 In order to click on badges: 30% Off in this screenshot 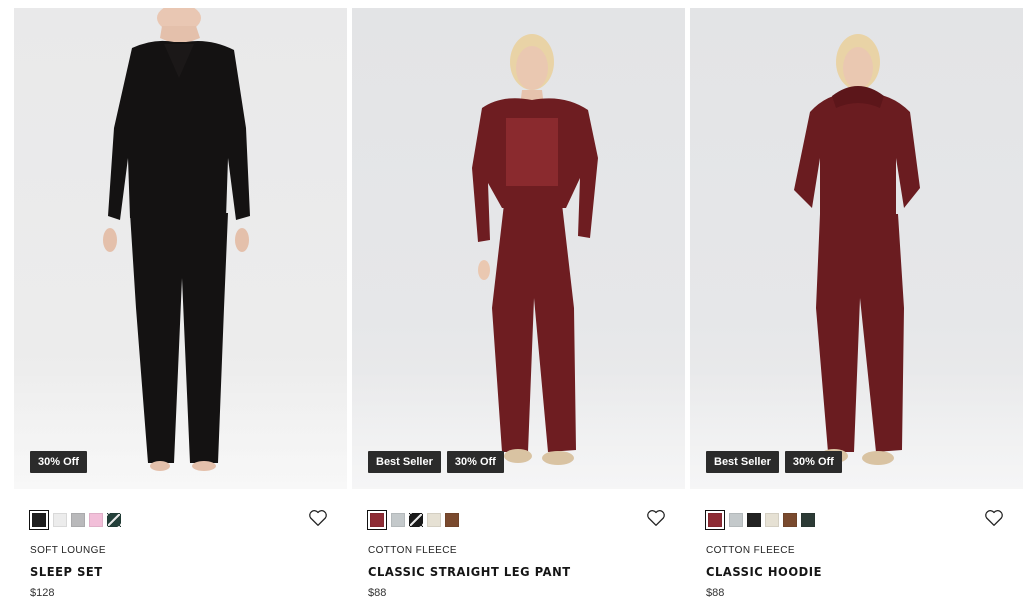, I will do `click(58, 462)`.